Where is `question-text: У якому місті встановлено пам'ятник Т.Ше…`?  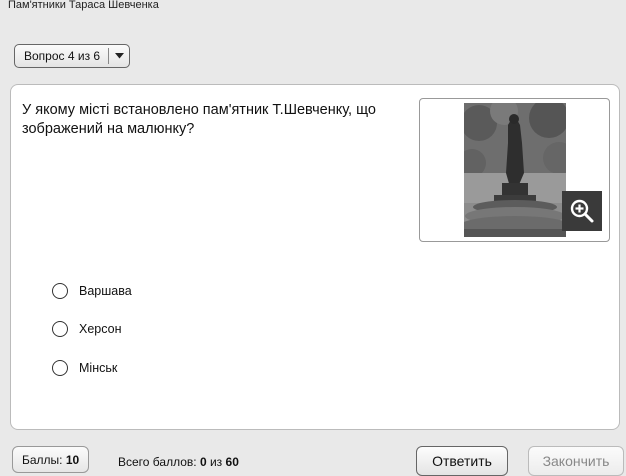 question-text: У якому місті встановлено пам'ятник Т.Ше… is located at coordinates (199, 119).